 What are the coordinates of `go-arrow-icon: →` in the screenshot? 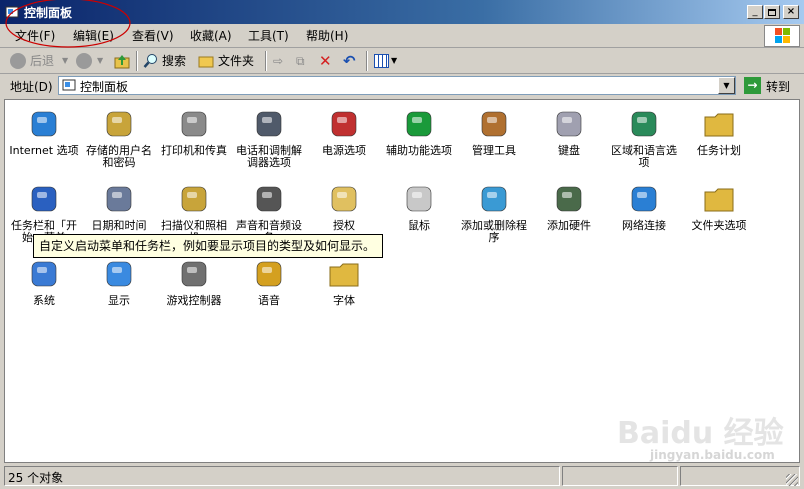 It's located at (752, 85).